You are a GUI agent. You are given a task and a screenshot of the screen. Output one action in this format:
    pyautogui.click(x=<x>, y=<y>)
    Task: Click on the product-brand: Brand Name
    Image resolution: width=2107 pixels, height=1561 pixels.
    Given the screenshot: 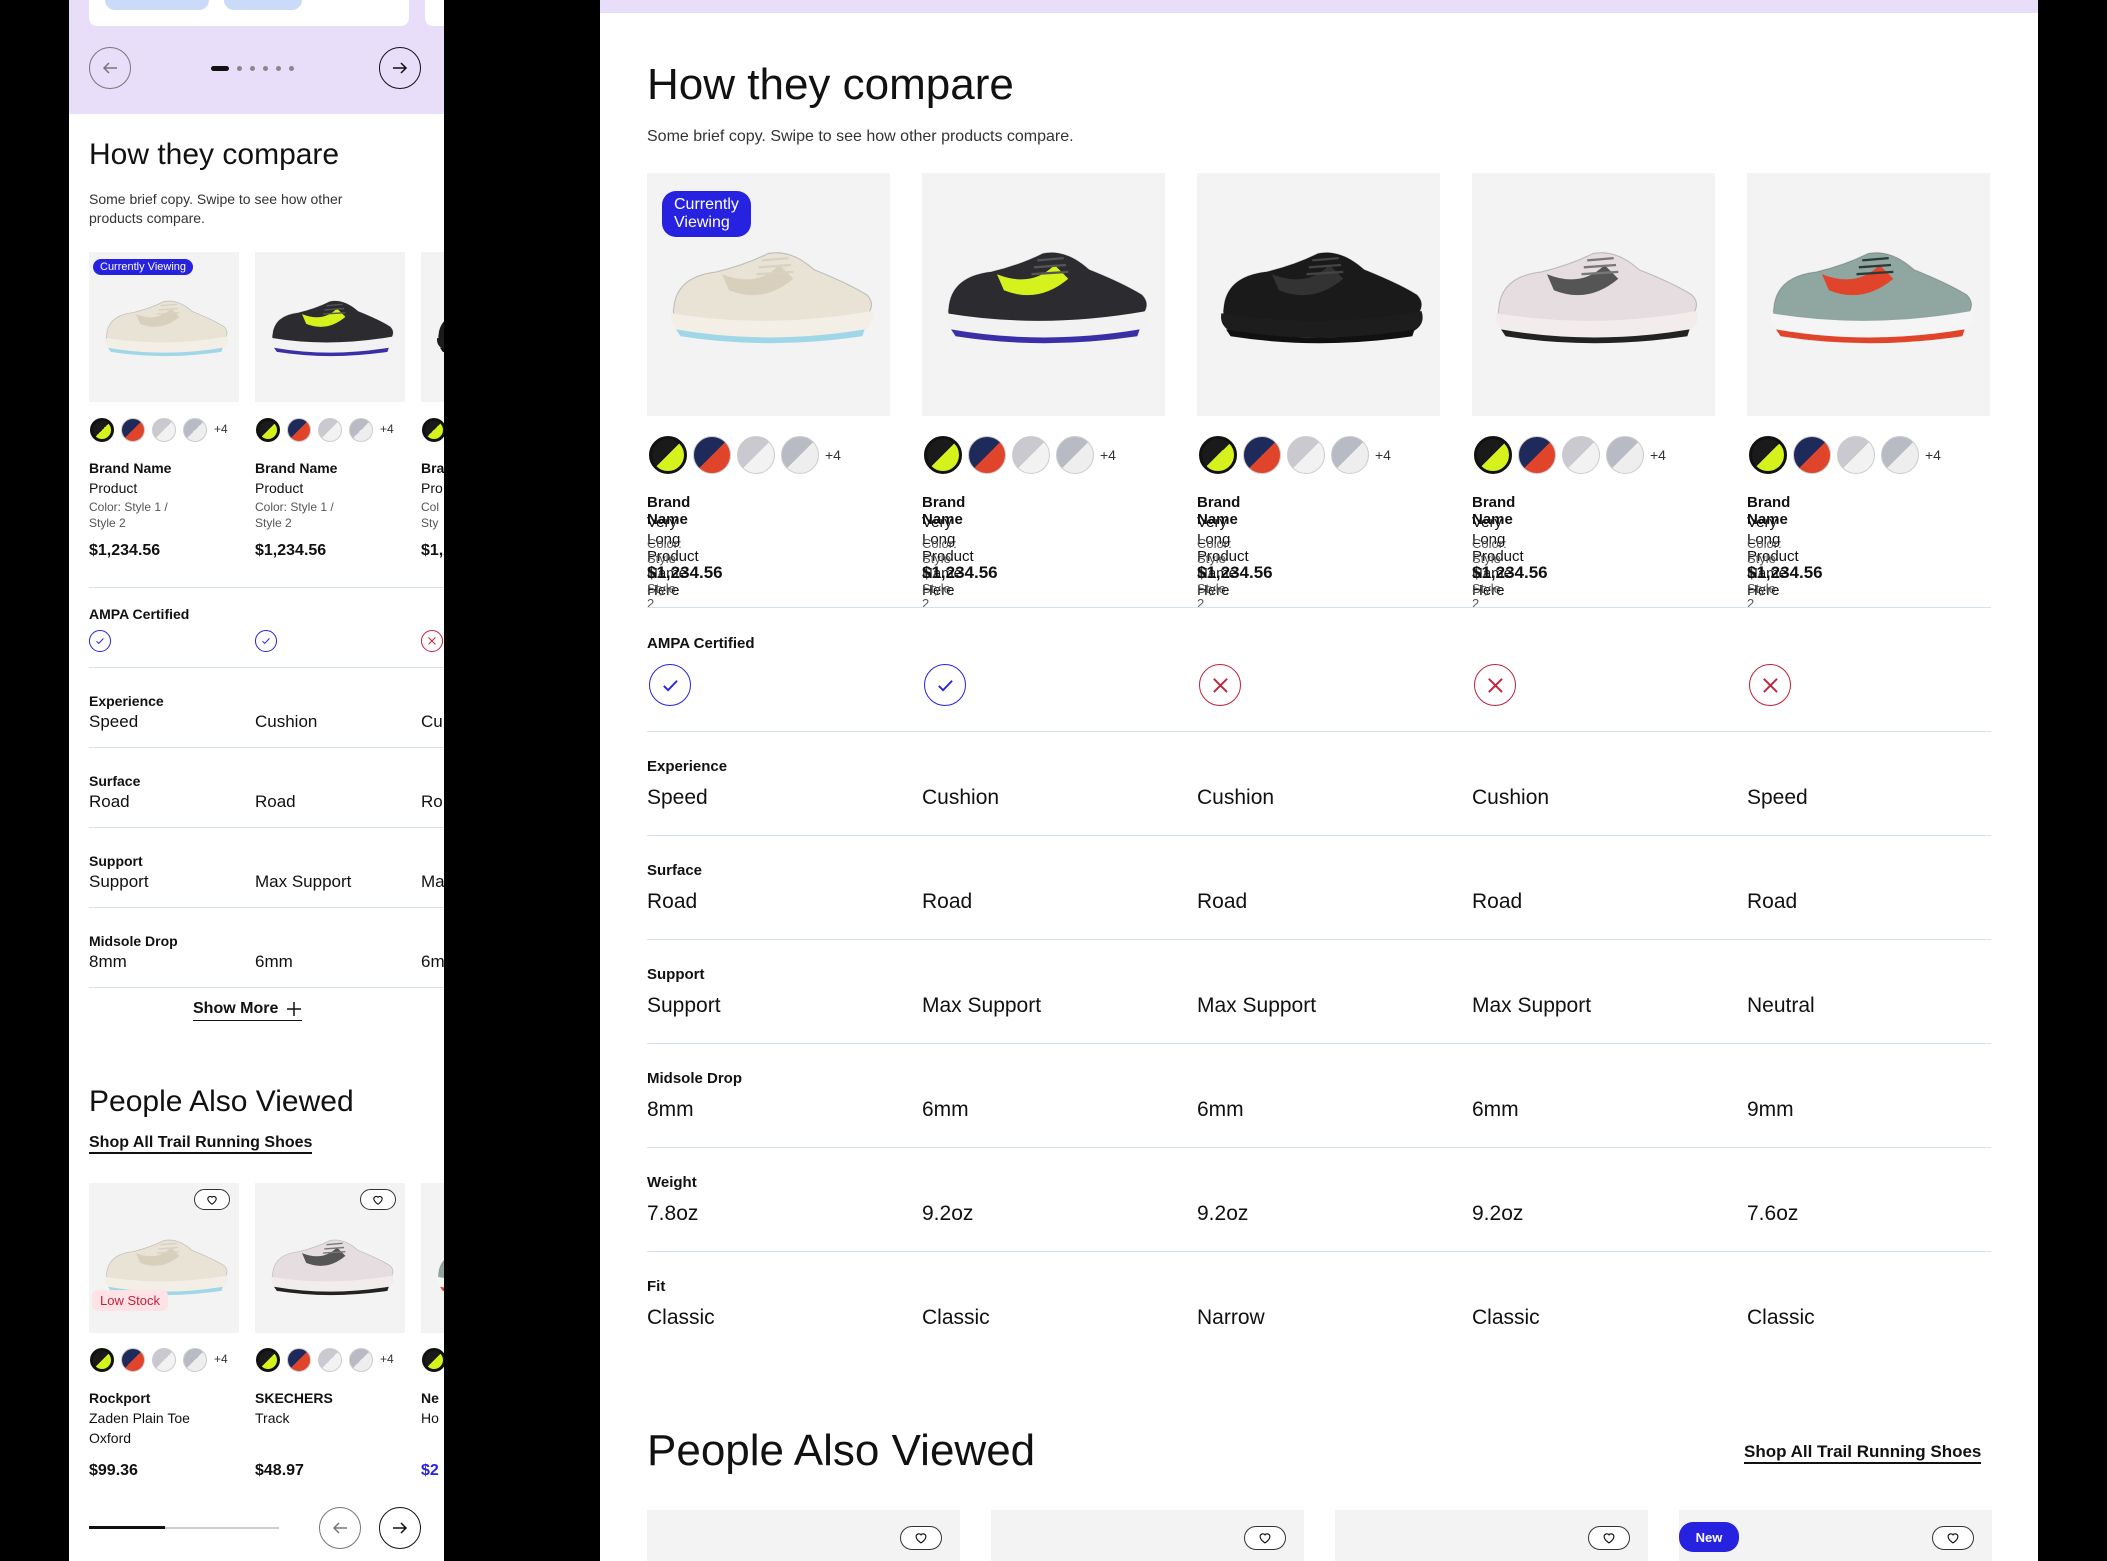 What is the action you would take?
    pyautogui.click(x=296, y=468)
    